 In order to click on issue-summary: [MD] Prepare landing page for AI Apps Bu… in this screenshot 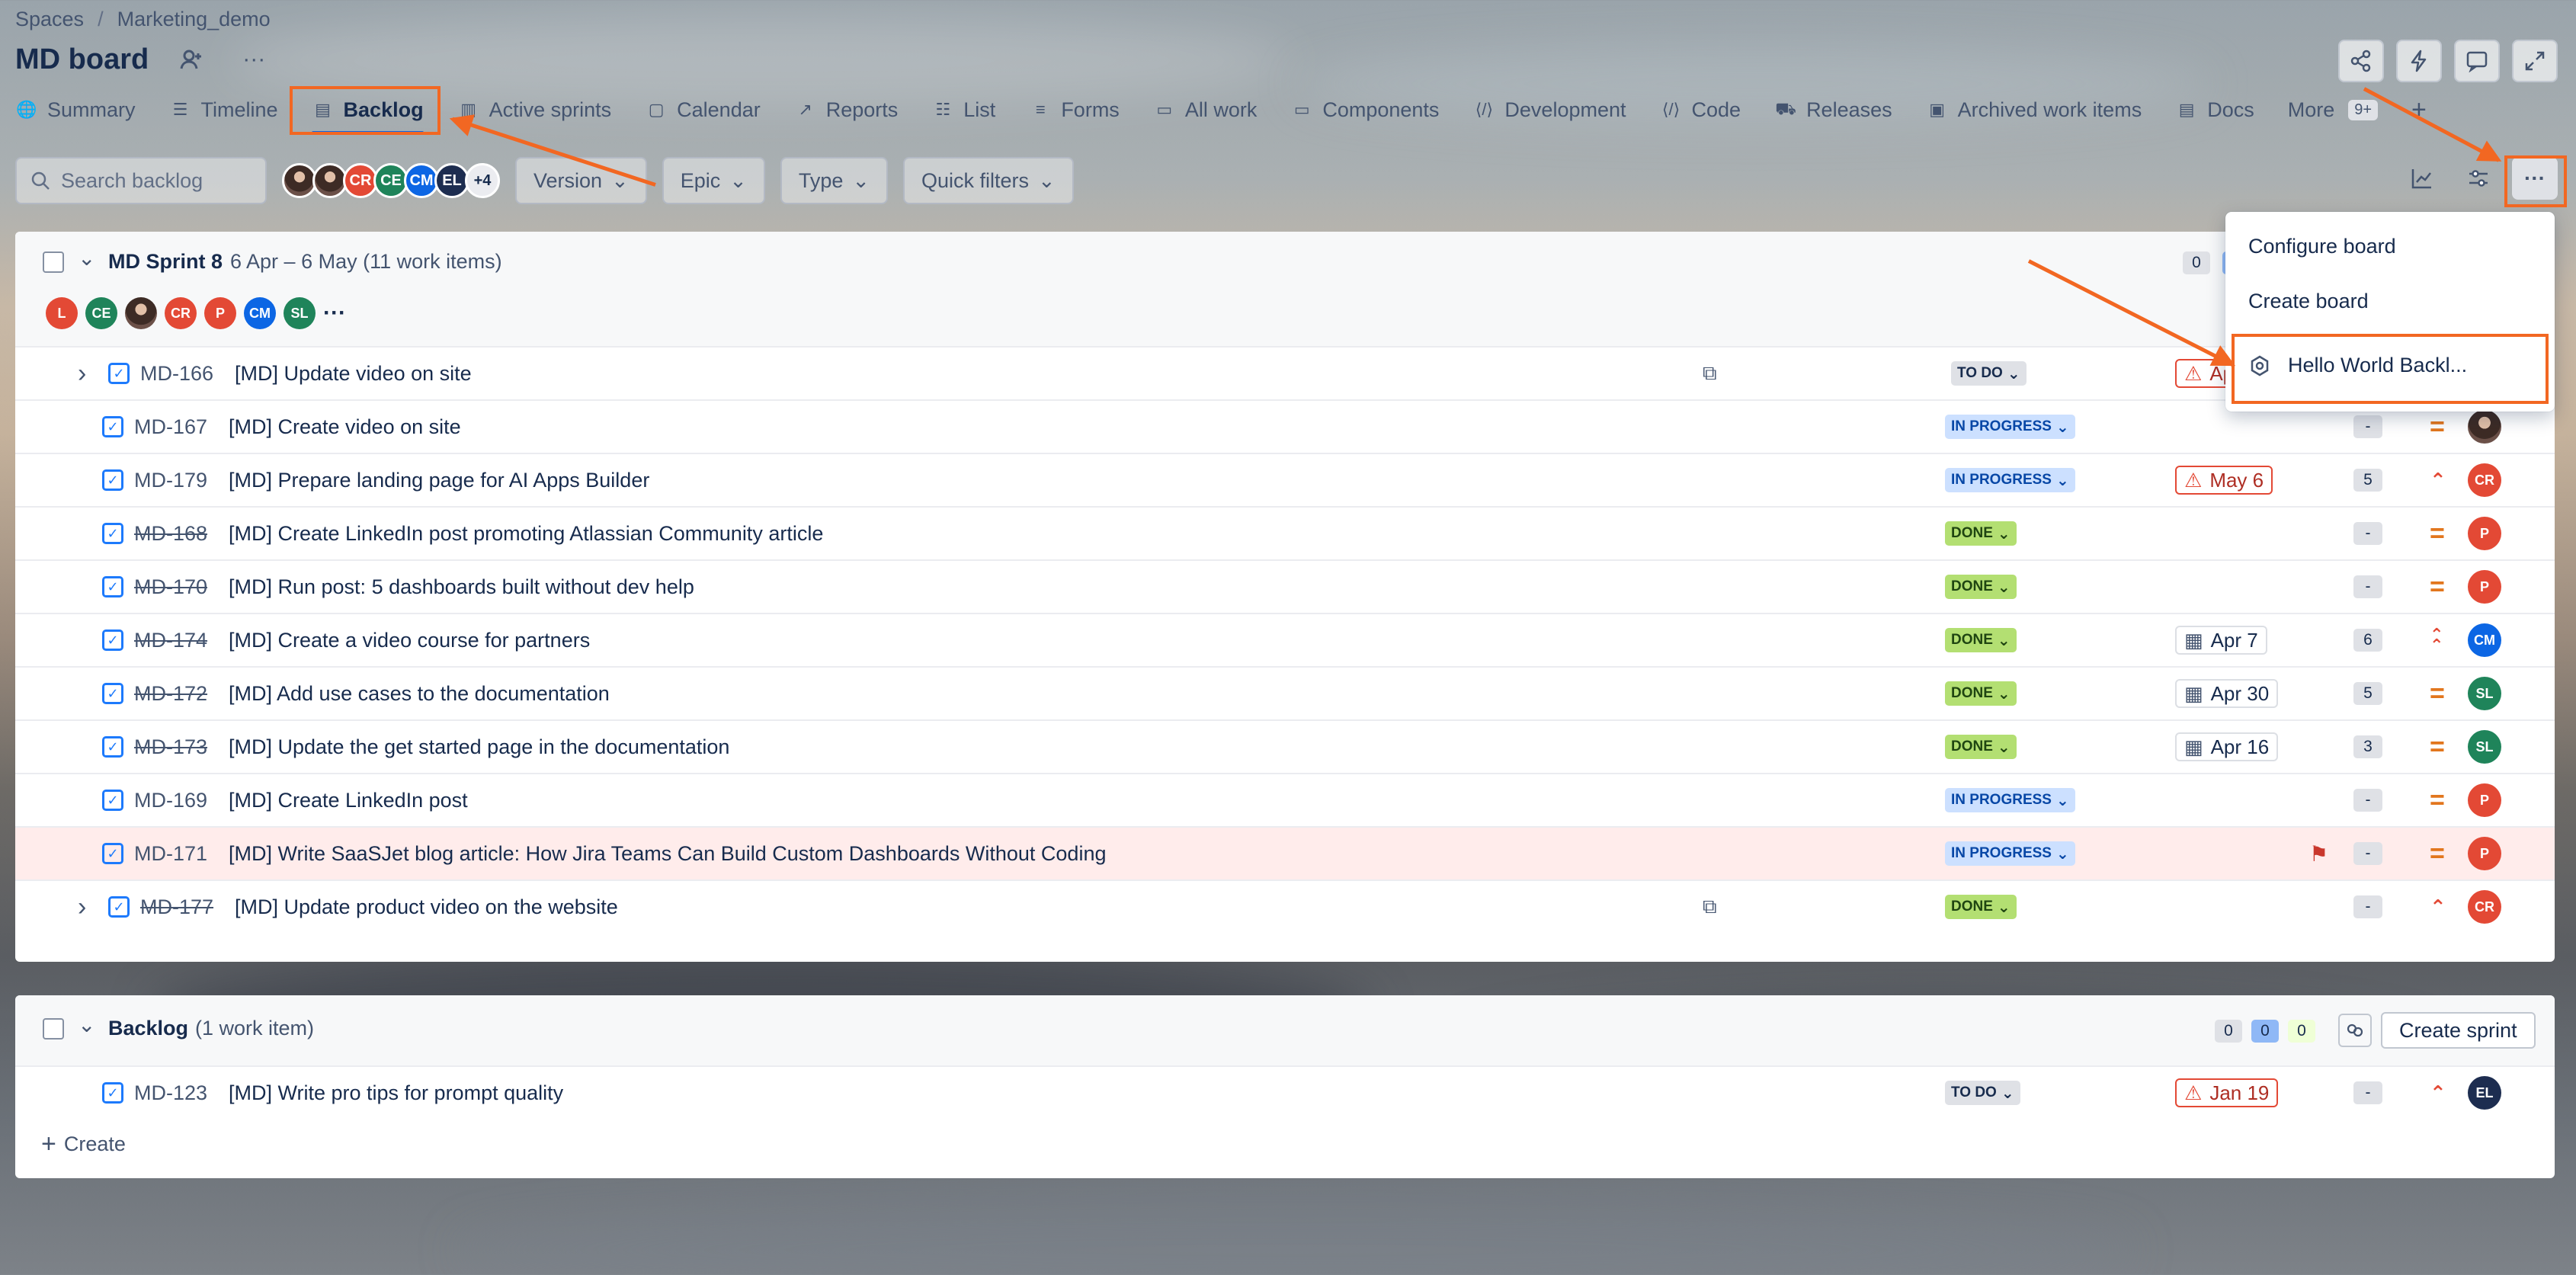, I will do `click(439, 480)`.